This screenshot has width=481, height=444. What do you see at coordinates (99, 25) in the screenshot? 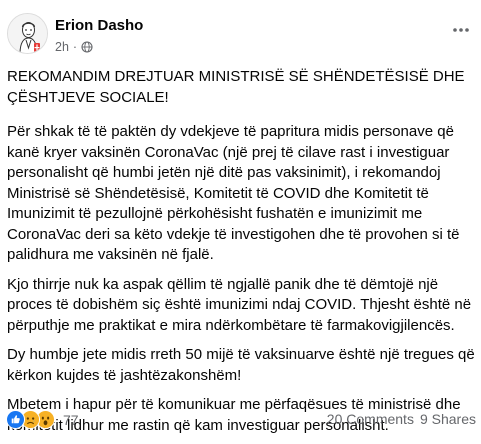
I see `author-name: Erion Dasho` at bounding box center [99, 25].